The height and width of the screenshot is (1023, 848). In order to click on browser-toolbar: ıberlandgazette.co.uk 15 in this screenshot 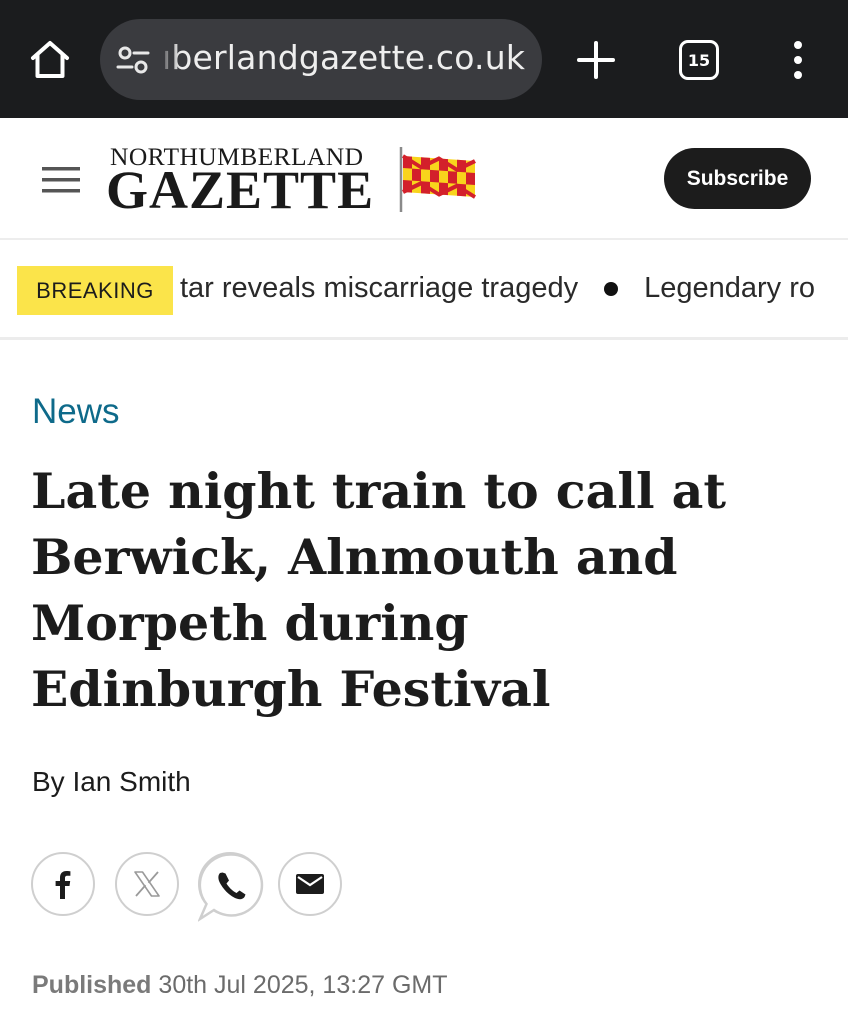, I will do `click(424, 59)`.